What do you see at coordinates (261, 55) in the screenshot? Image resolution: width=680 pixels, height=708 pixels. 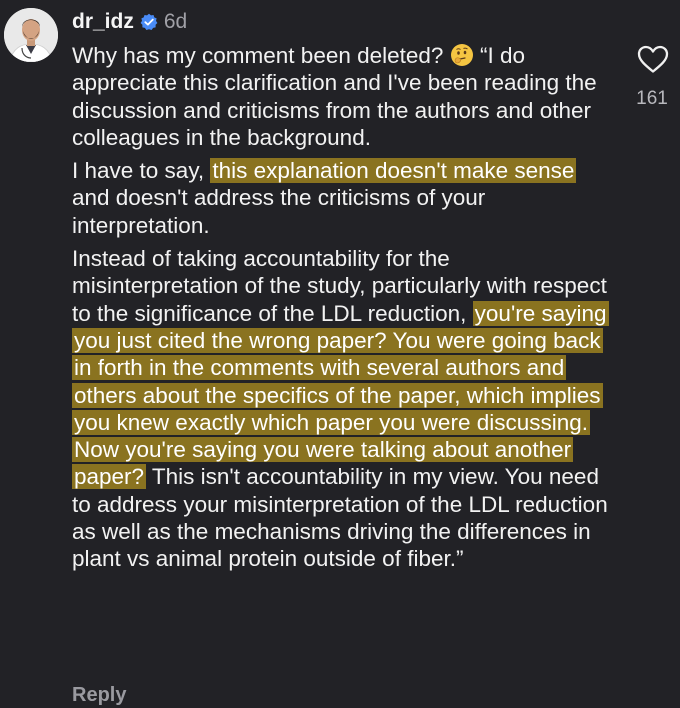 I see `paragraph-1-text-a: Why has my comment been deleted?` at bounding box center [261, 55].